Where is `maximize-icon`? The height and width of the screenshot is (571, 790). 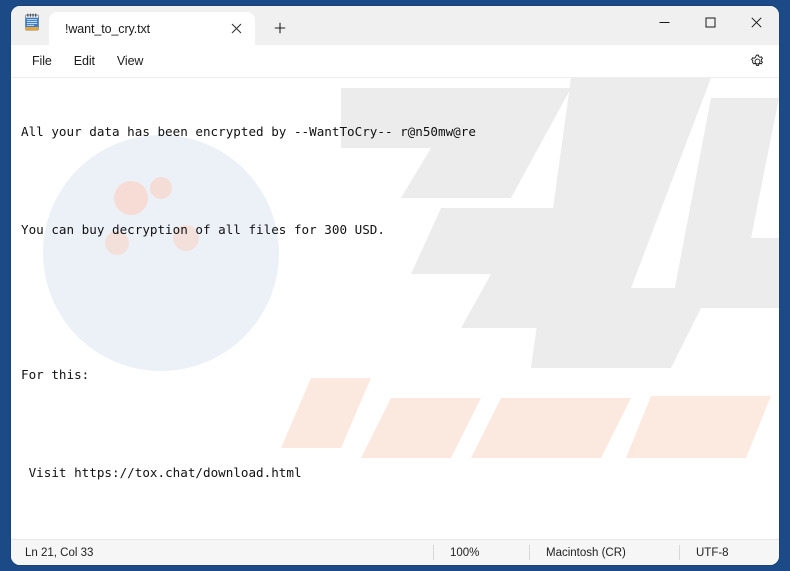 maximize-icon is located at coordinates (710, 22).